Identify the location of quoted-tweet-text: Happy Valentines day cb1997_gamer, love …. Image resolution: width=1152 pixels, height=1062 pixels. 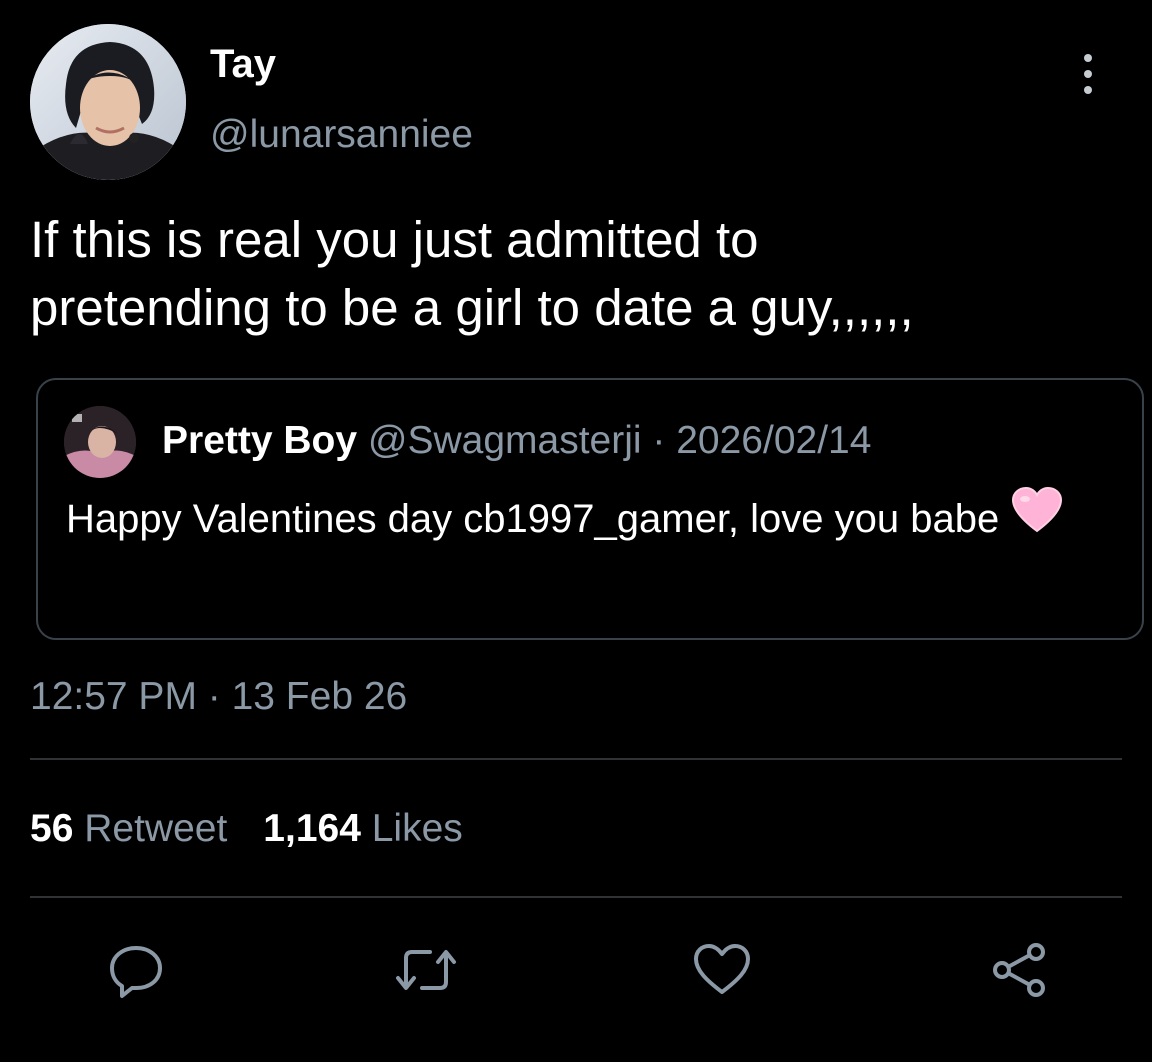
(586, 517).